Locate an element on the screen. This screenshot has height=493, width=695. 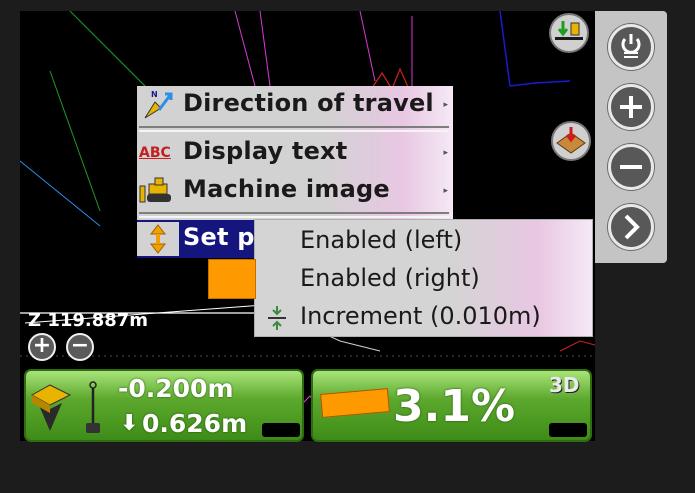
submenu-item-increment: Increment (0.010m) is located at coordinates (424, 317).